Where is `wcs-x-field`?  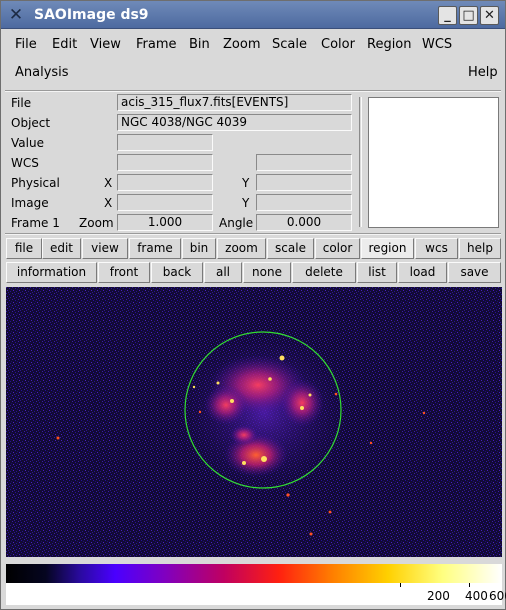 wcs-x-field is located at coordinates (165, 162).